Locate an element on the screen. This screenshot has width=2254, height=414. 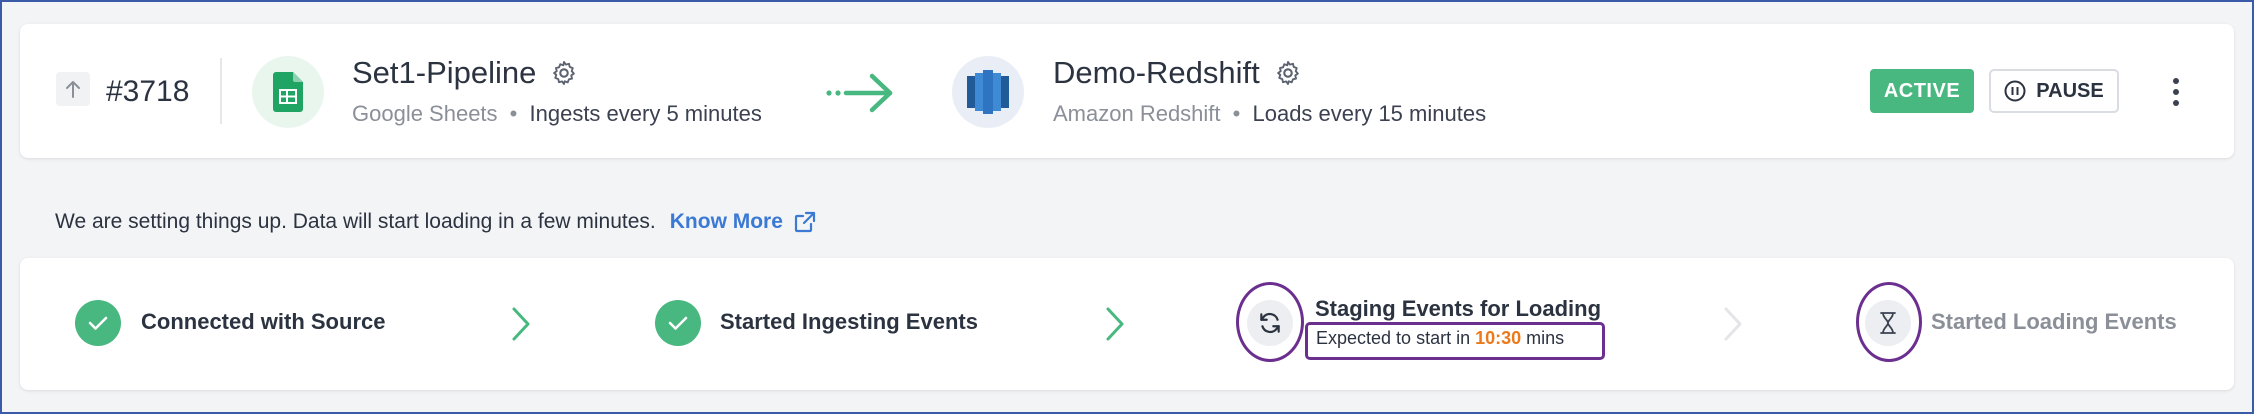
know-more-link: Know More is located at coordinates (743, 222).